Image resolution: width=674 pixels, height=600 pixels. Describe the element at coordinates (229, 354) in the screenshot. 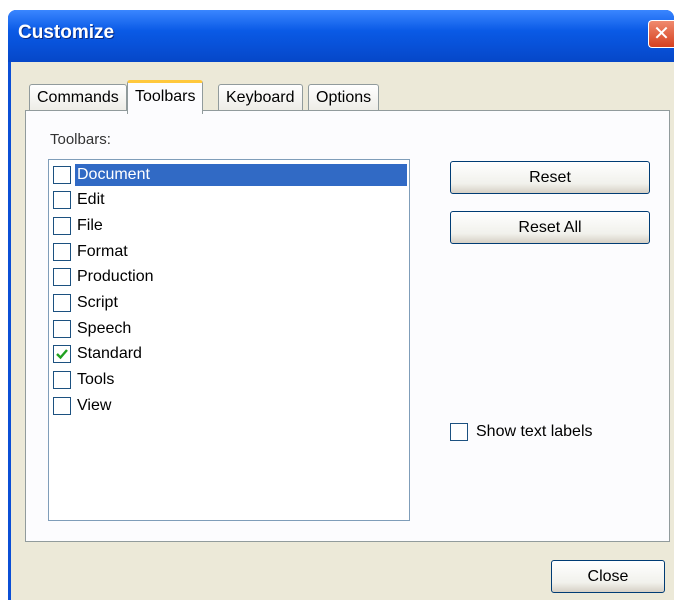

I see `toolbar-list-item: Standard` at that location.